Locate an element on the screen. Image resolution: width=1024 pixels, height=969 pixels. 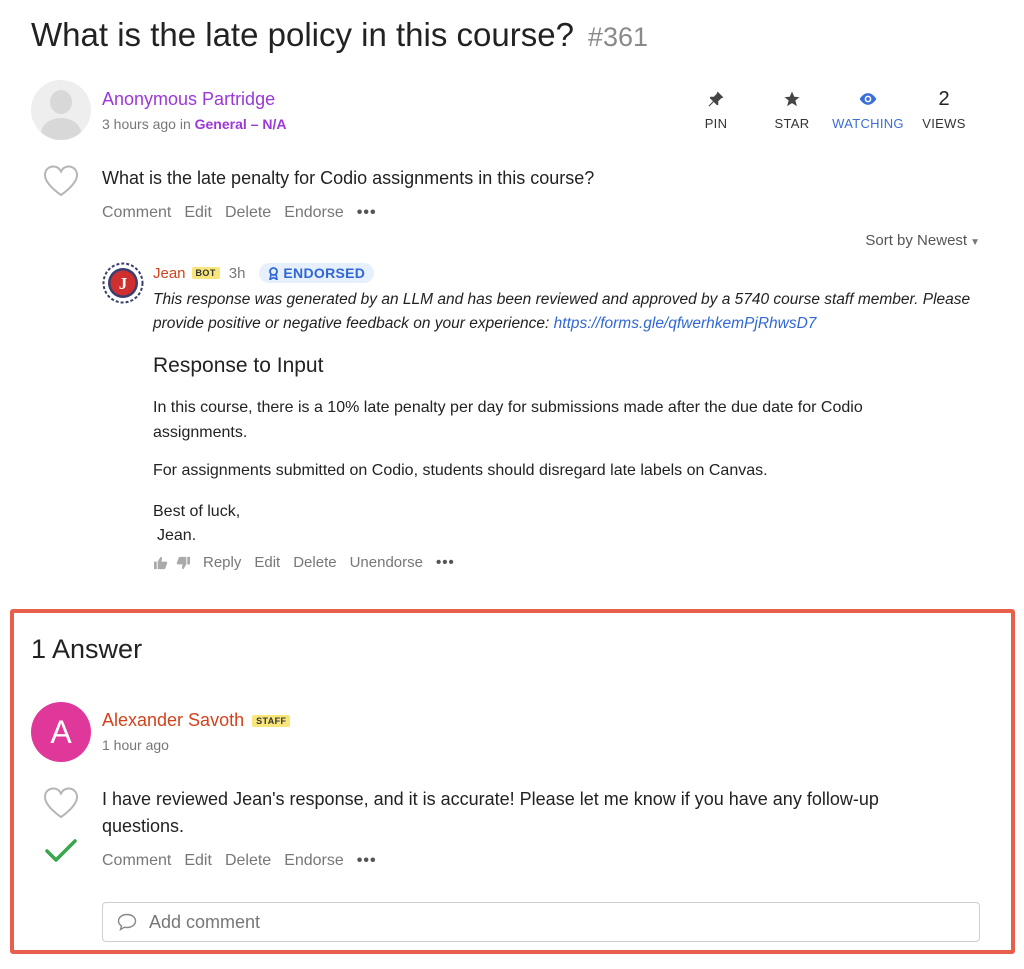
signoff-name: Jean. is located at coordinates (177, 535).